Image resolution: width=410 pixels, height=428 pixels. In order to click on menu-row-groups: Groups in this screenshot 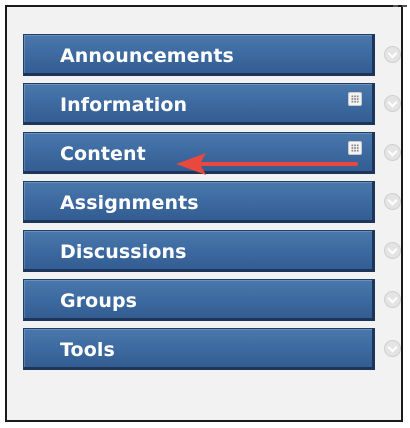, I will do `click(213, 300)`.